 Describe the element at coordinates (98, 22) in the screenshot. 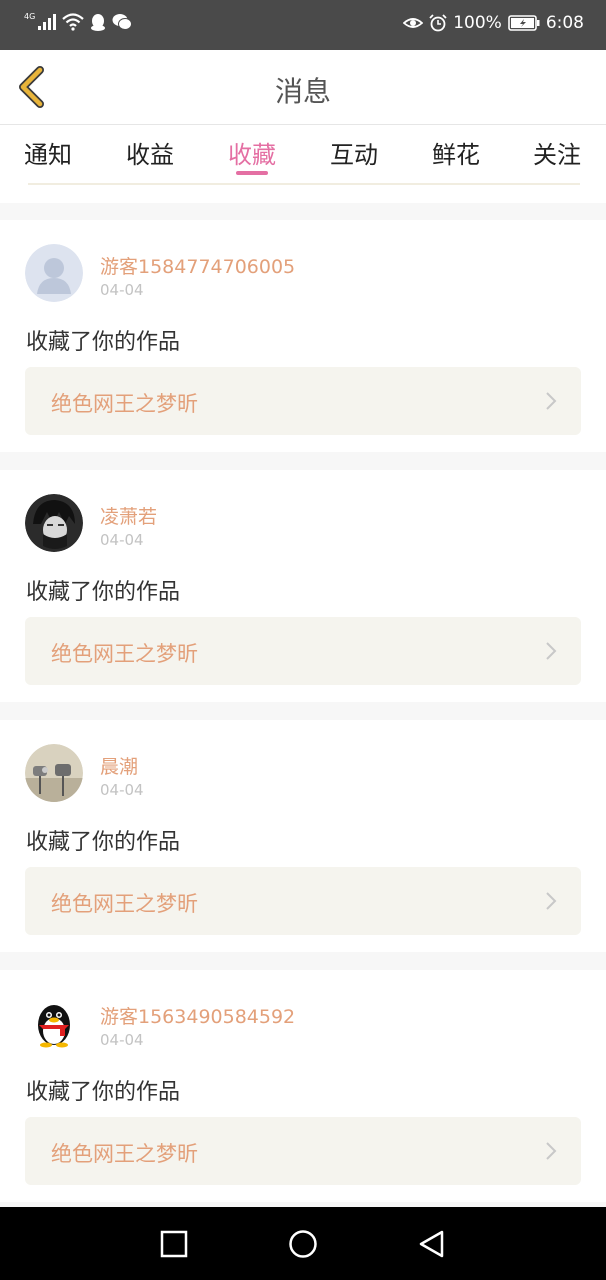

I see `qq-notification-icon` at that location.